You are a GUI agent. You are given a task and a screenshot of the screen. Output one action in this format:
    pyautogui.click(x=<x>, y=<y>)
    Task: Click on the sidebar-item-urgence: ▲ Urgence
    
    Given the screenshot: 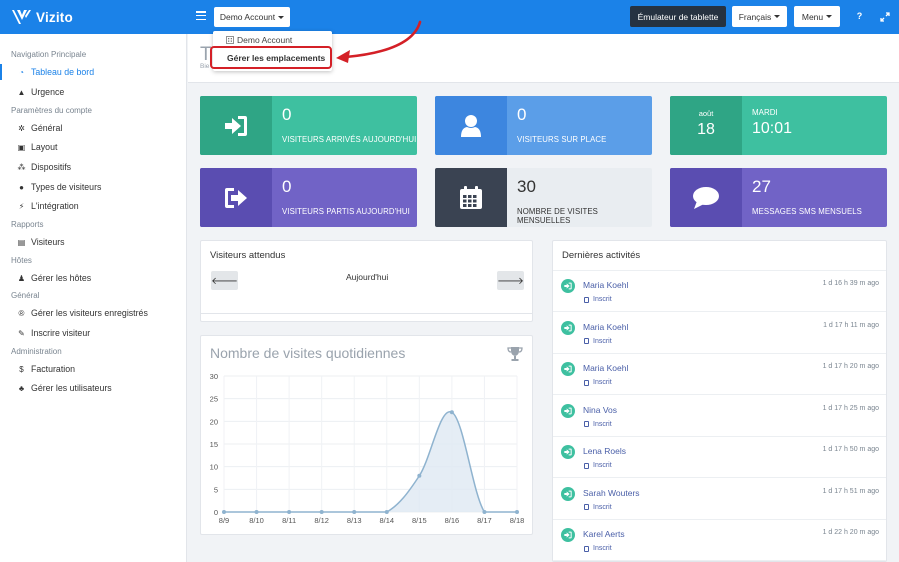 What is the action you would take?
    pyautogui.click(x=41, y=92)
    